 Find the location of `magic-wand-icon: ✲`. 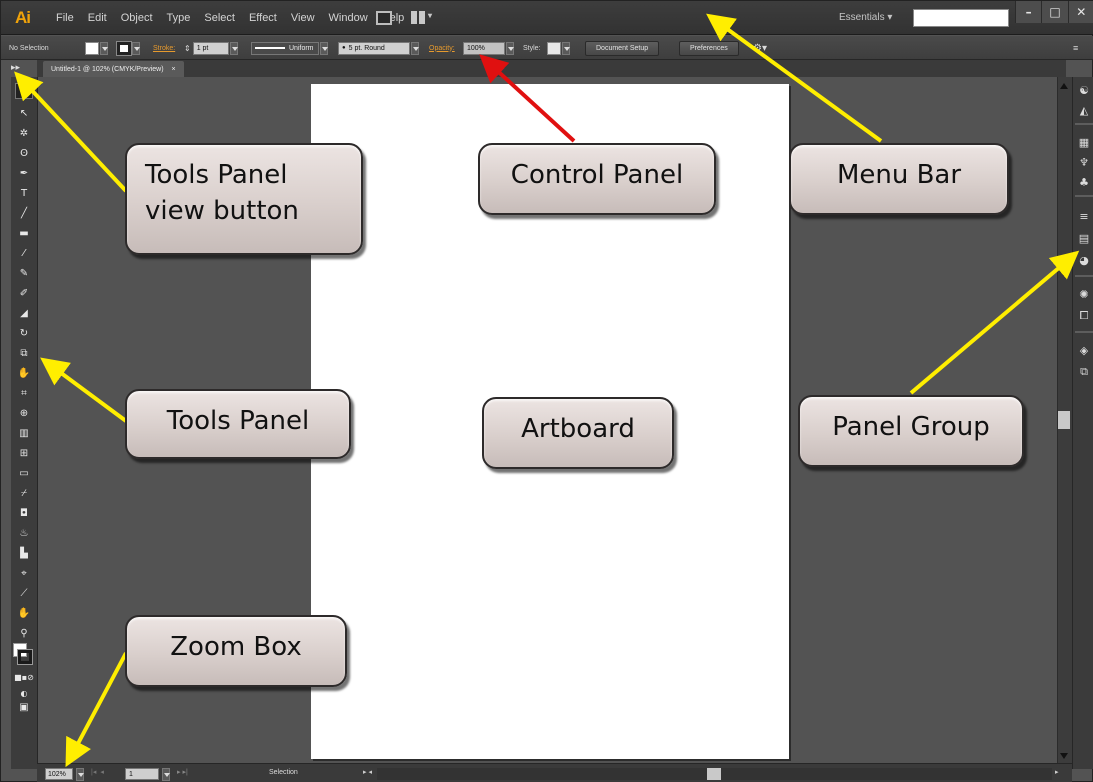

magic-wand-icon: ✲ is located at coordinates (24, 133).